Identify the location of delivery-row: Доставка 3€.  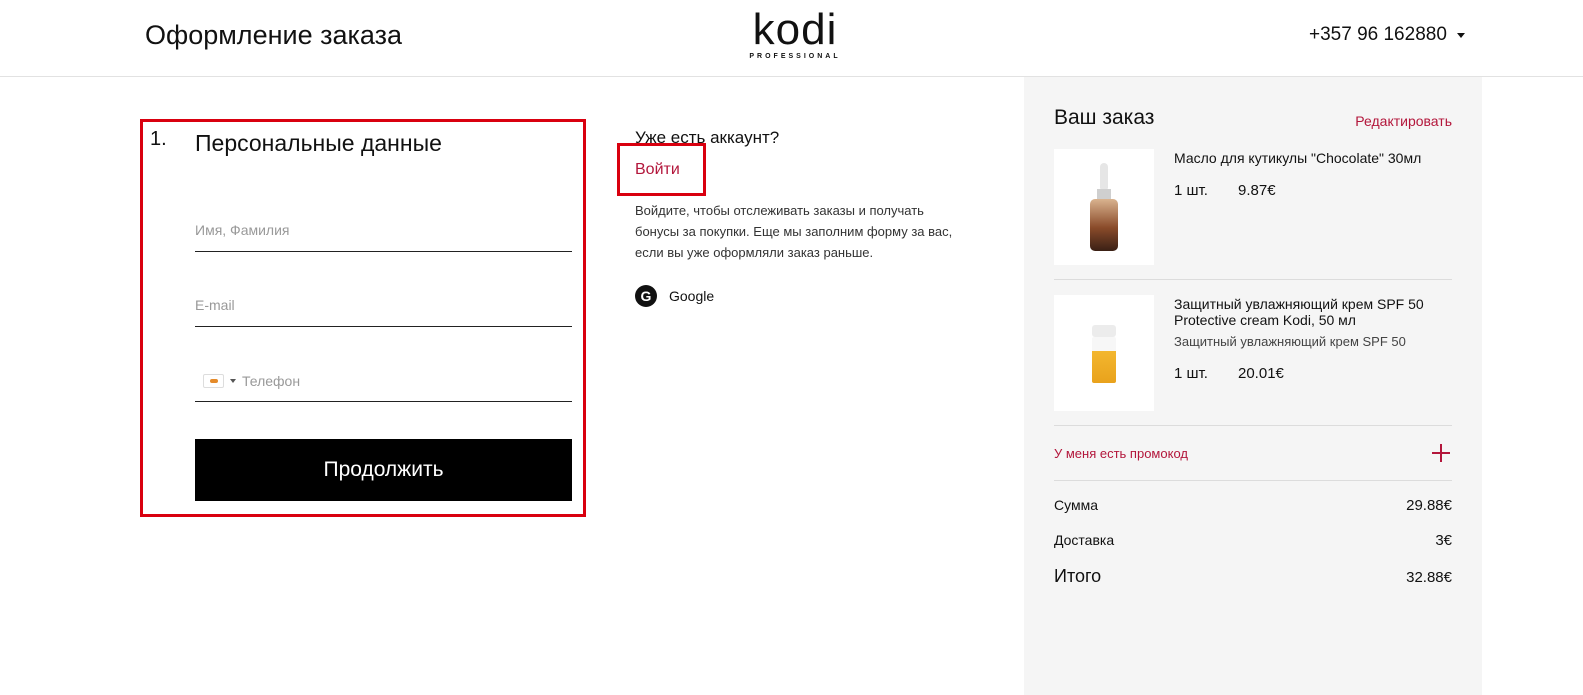
(1253, 540).